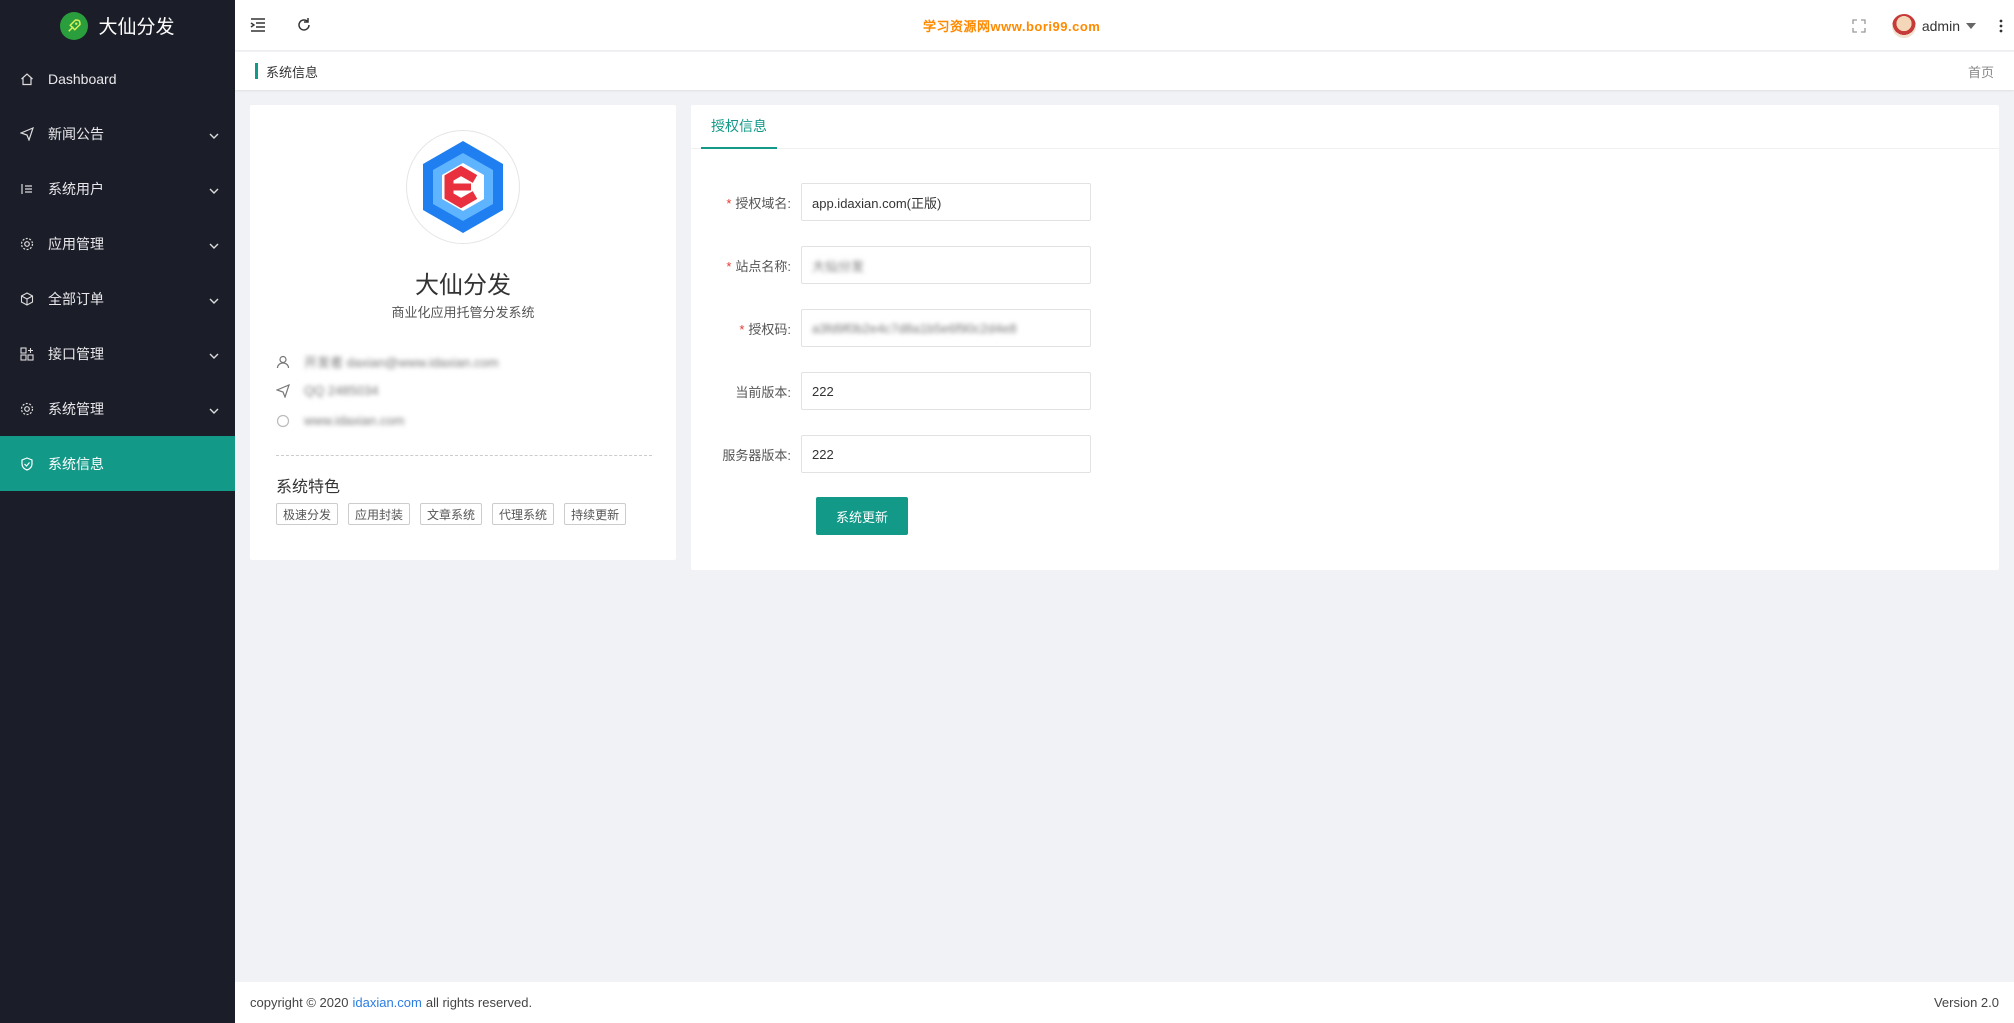 The width and height of the screenshot is (2014, 1023). What do you see at coordinates (877, 203) in the screenshot?
I see `field-value: app.idaxian.com(正版)` at bounding box center [877, 203].